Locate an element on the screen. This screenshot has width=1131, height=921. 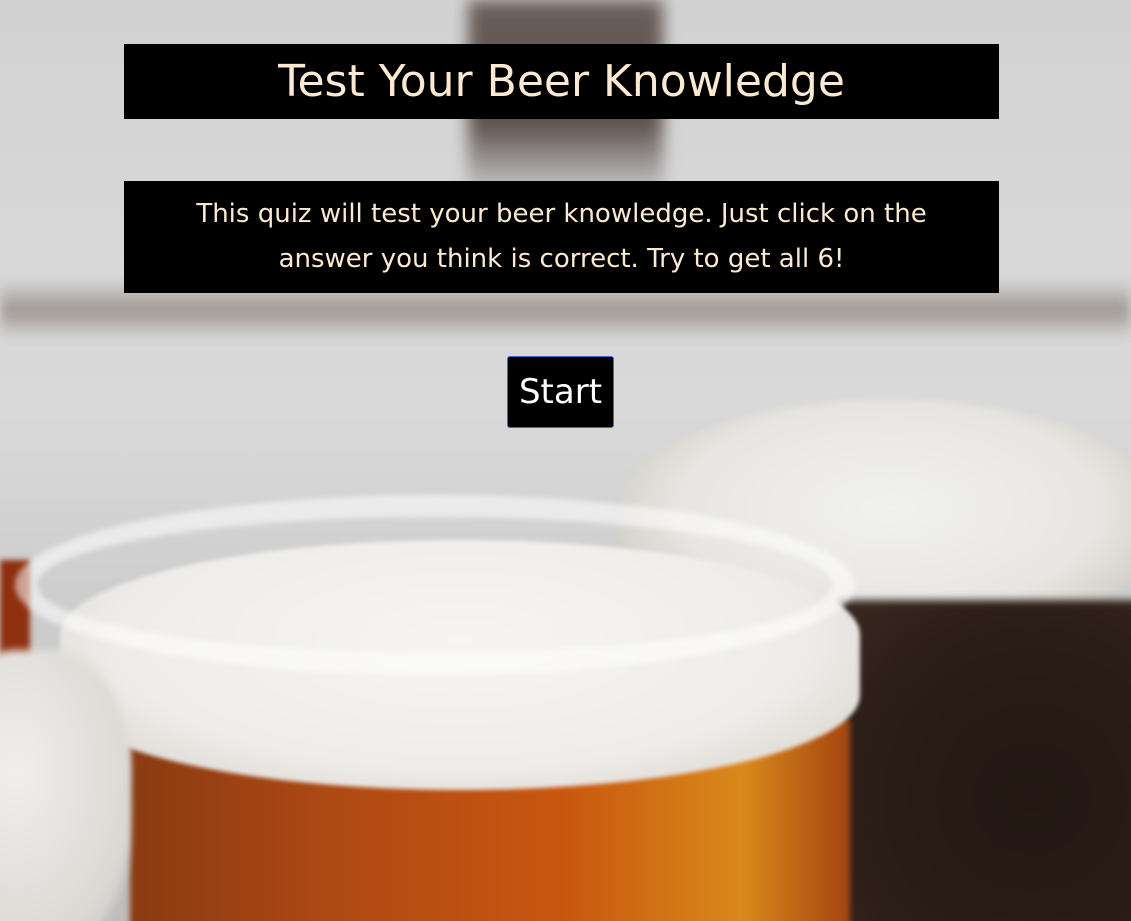
page-title: Test Your Beer Knowledge is located at coordinates (561, 81).